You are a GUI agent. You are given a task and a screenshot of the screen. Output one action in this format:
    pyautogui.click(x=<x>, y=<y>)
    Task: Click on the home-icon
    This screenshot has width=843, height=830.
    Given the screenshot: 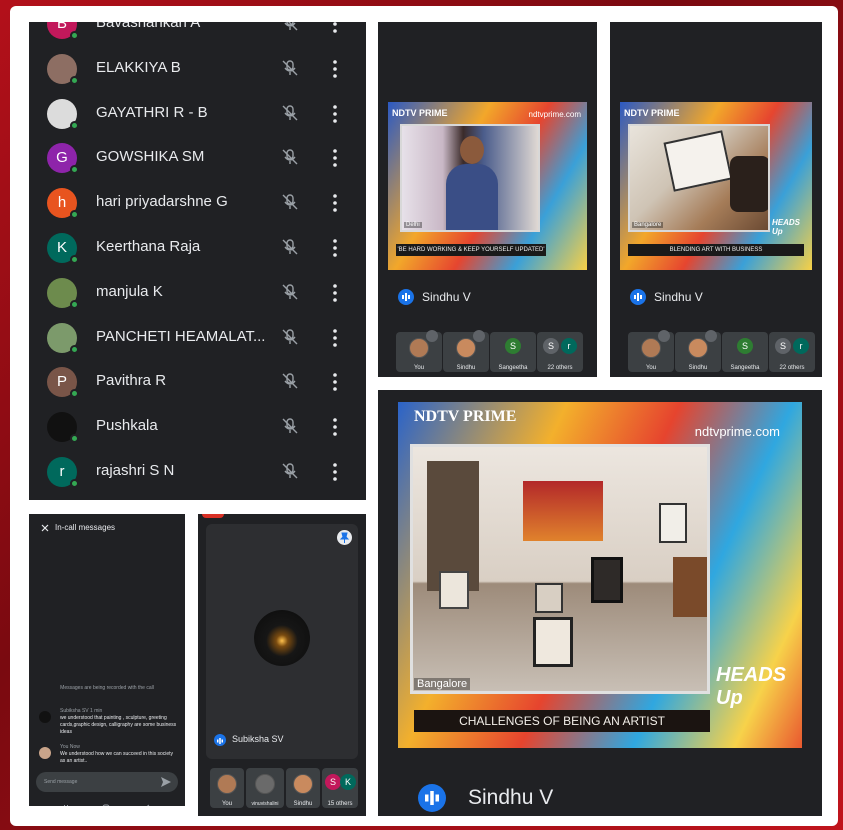 What is the action you would take?
    pyautogui.click(x=106, y=805)
    